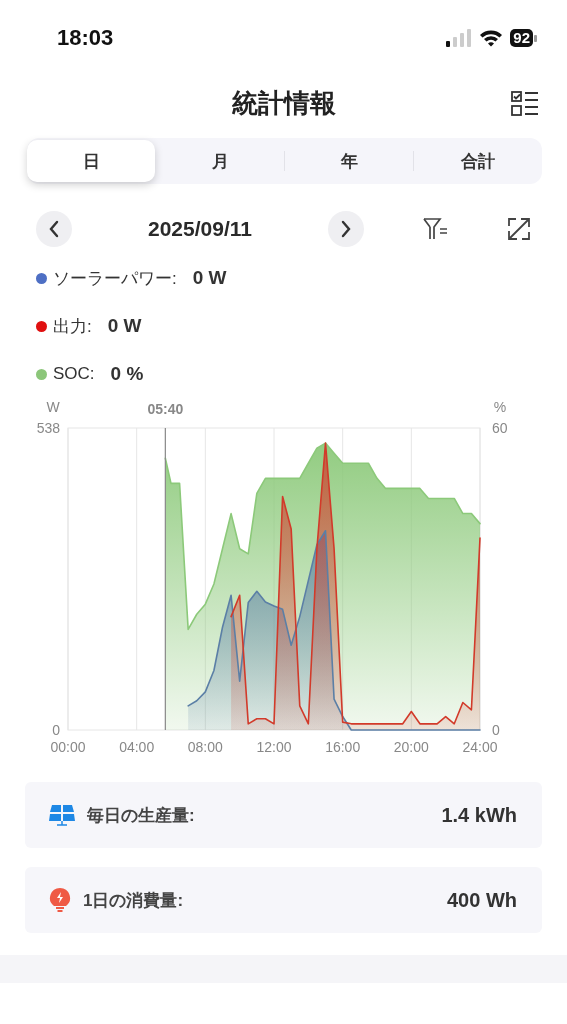 This screenshot has height=1024, width=567. Describe the element at coordinates (500, 428) in the screenshot. I see `y-axis-label: 60` at that location.